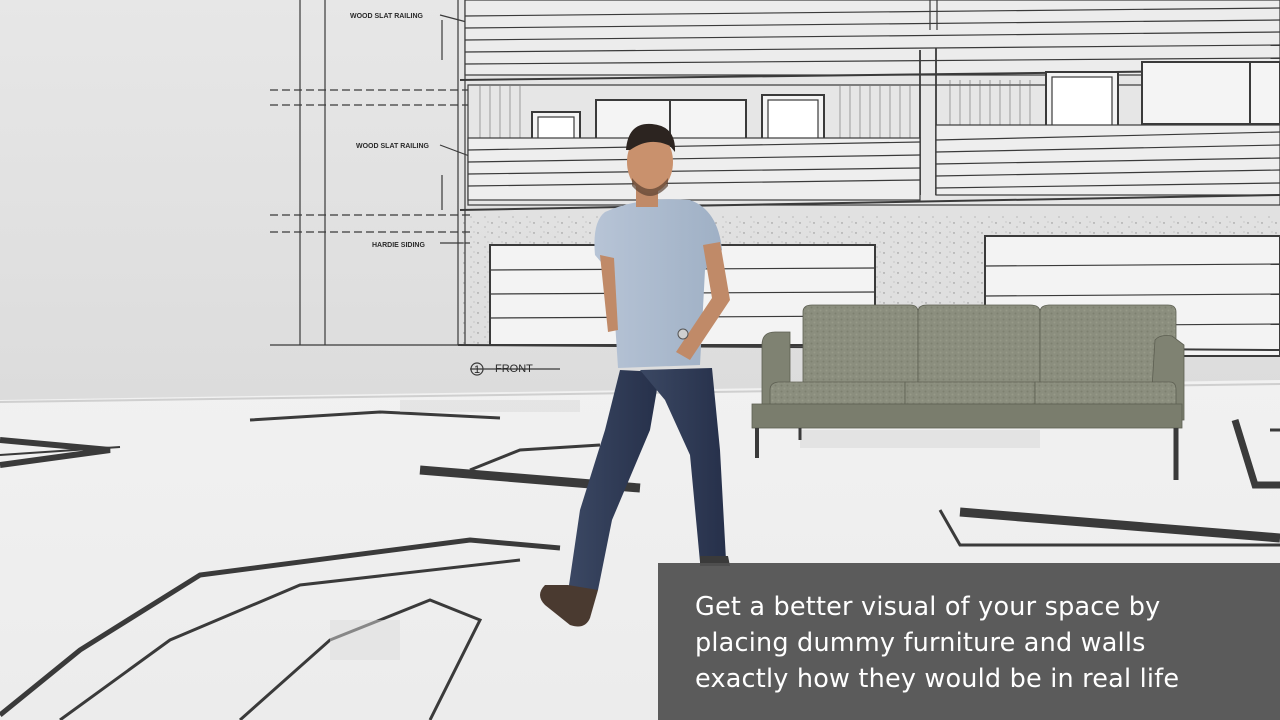 Image resolution: width=1280 pixels, height=720 pixels. I want to click on label-elevation-number: 1, so click(477, 370).